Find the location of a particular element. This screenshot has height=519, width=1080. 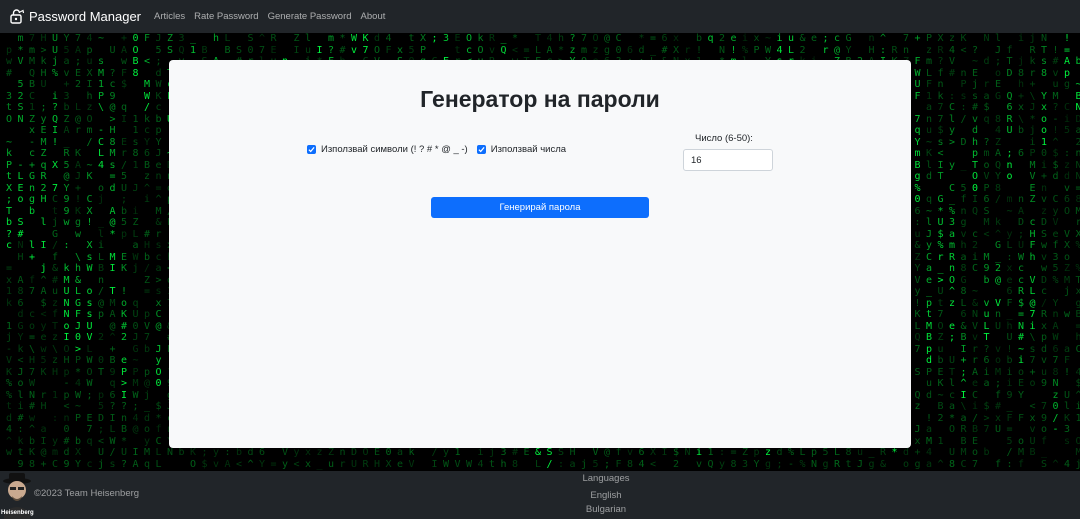

matrix-column: ? ~ Ej s # v d h p T O 0 I Q c2iC ~ & N Vv r r Ae Ci / B Eo 7 is located at coordinates (975, 257).